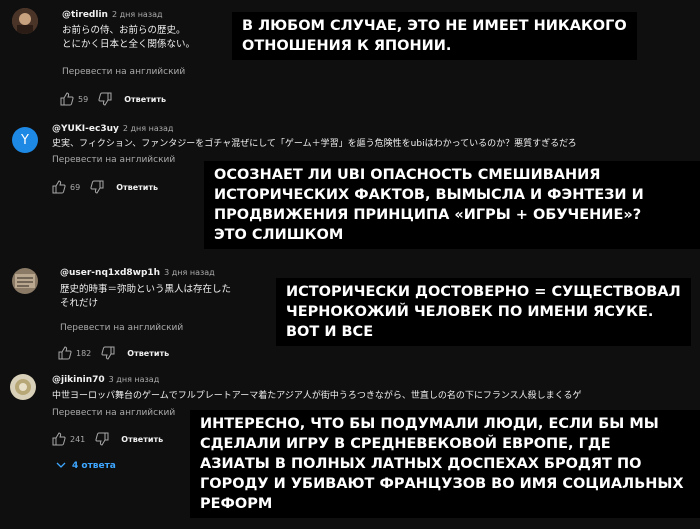  What do you see at coordinates (78, 439) in the screenshot?
I see `like-count: 241` at bounding box center [78, 439].